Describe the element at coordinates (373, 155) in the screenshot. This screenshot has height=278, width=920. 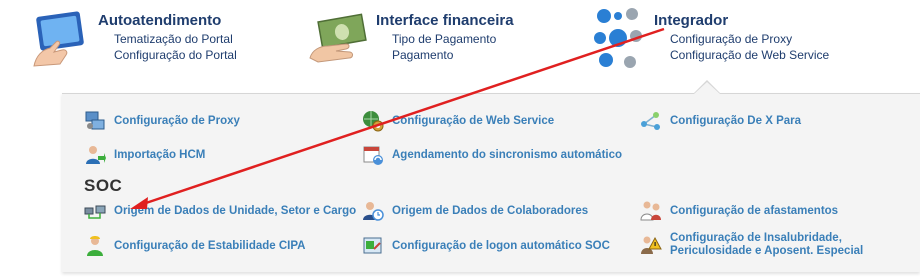
I see `calendar-sync-icon` at that location.